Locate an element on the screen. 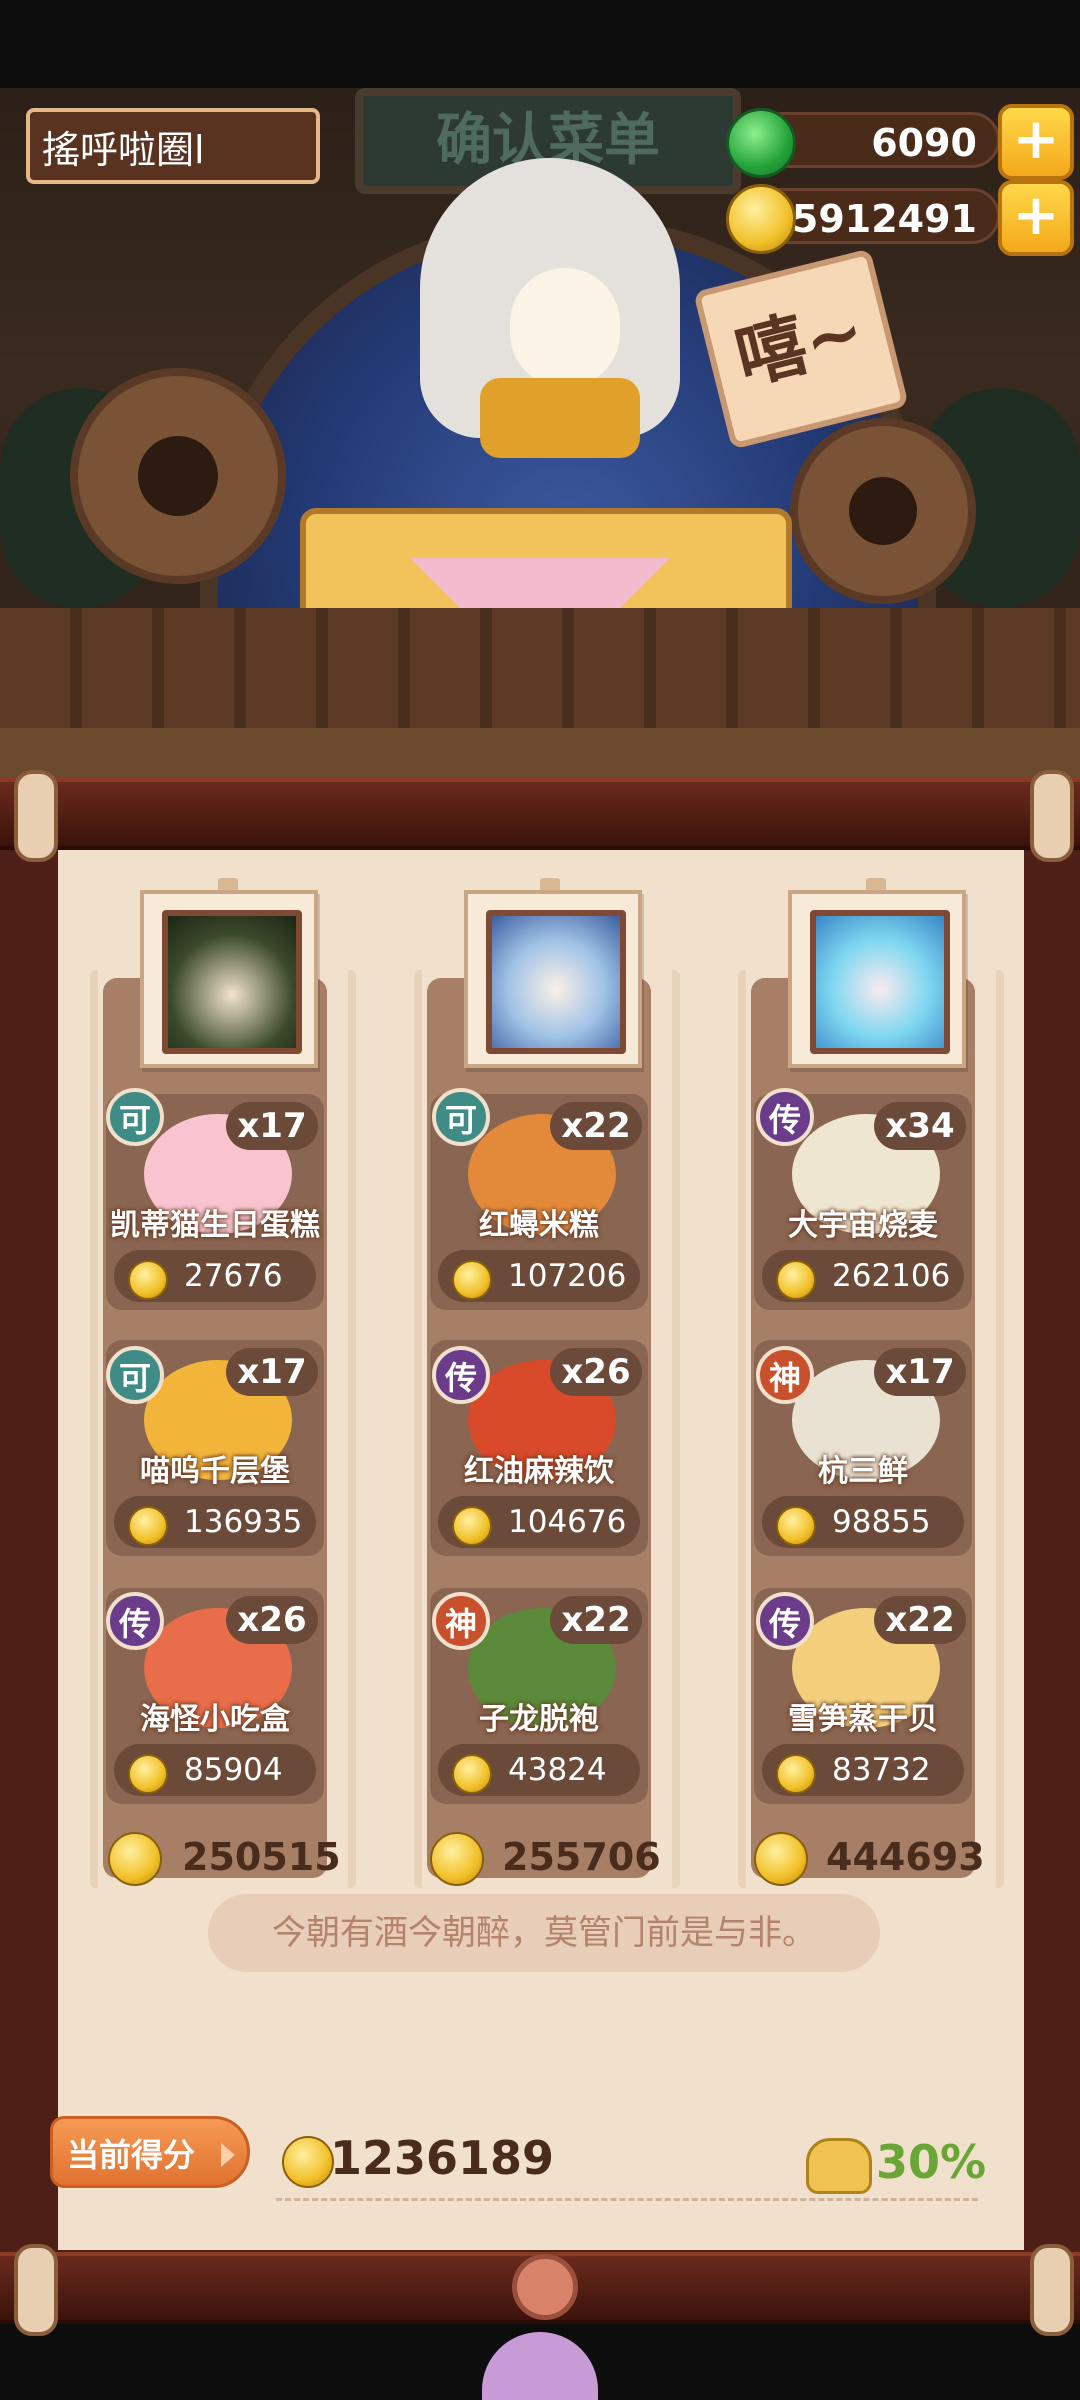 Image resolution: width=1080 pixels, height=2400 pixels. fan-right-decoration is located at coordinates (883, 511).